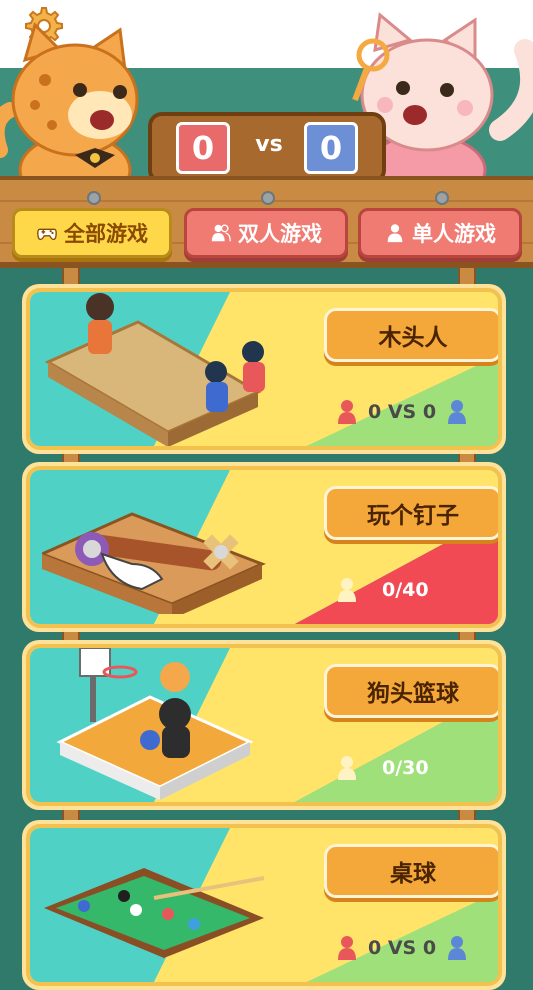  What do you see at coordinates (155, 724) in the screenshot?
I see `dog-basketball-artwork` at bounding box center [155, 724].